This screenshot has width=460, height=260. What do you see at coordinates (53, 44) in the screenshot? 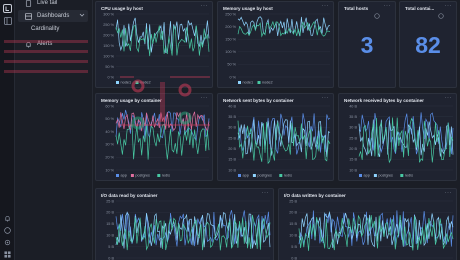
I see `sidebar-item-alerts: Alerts` at bounding box center [53, 44].